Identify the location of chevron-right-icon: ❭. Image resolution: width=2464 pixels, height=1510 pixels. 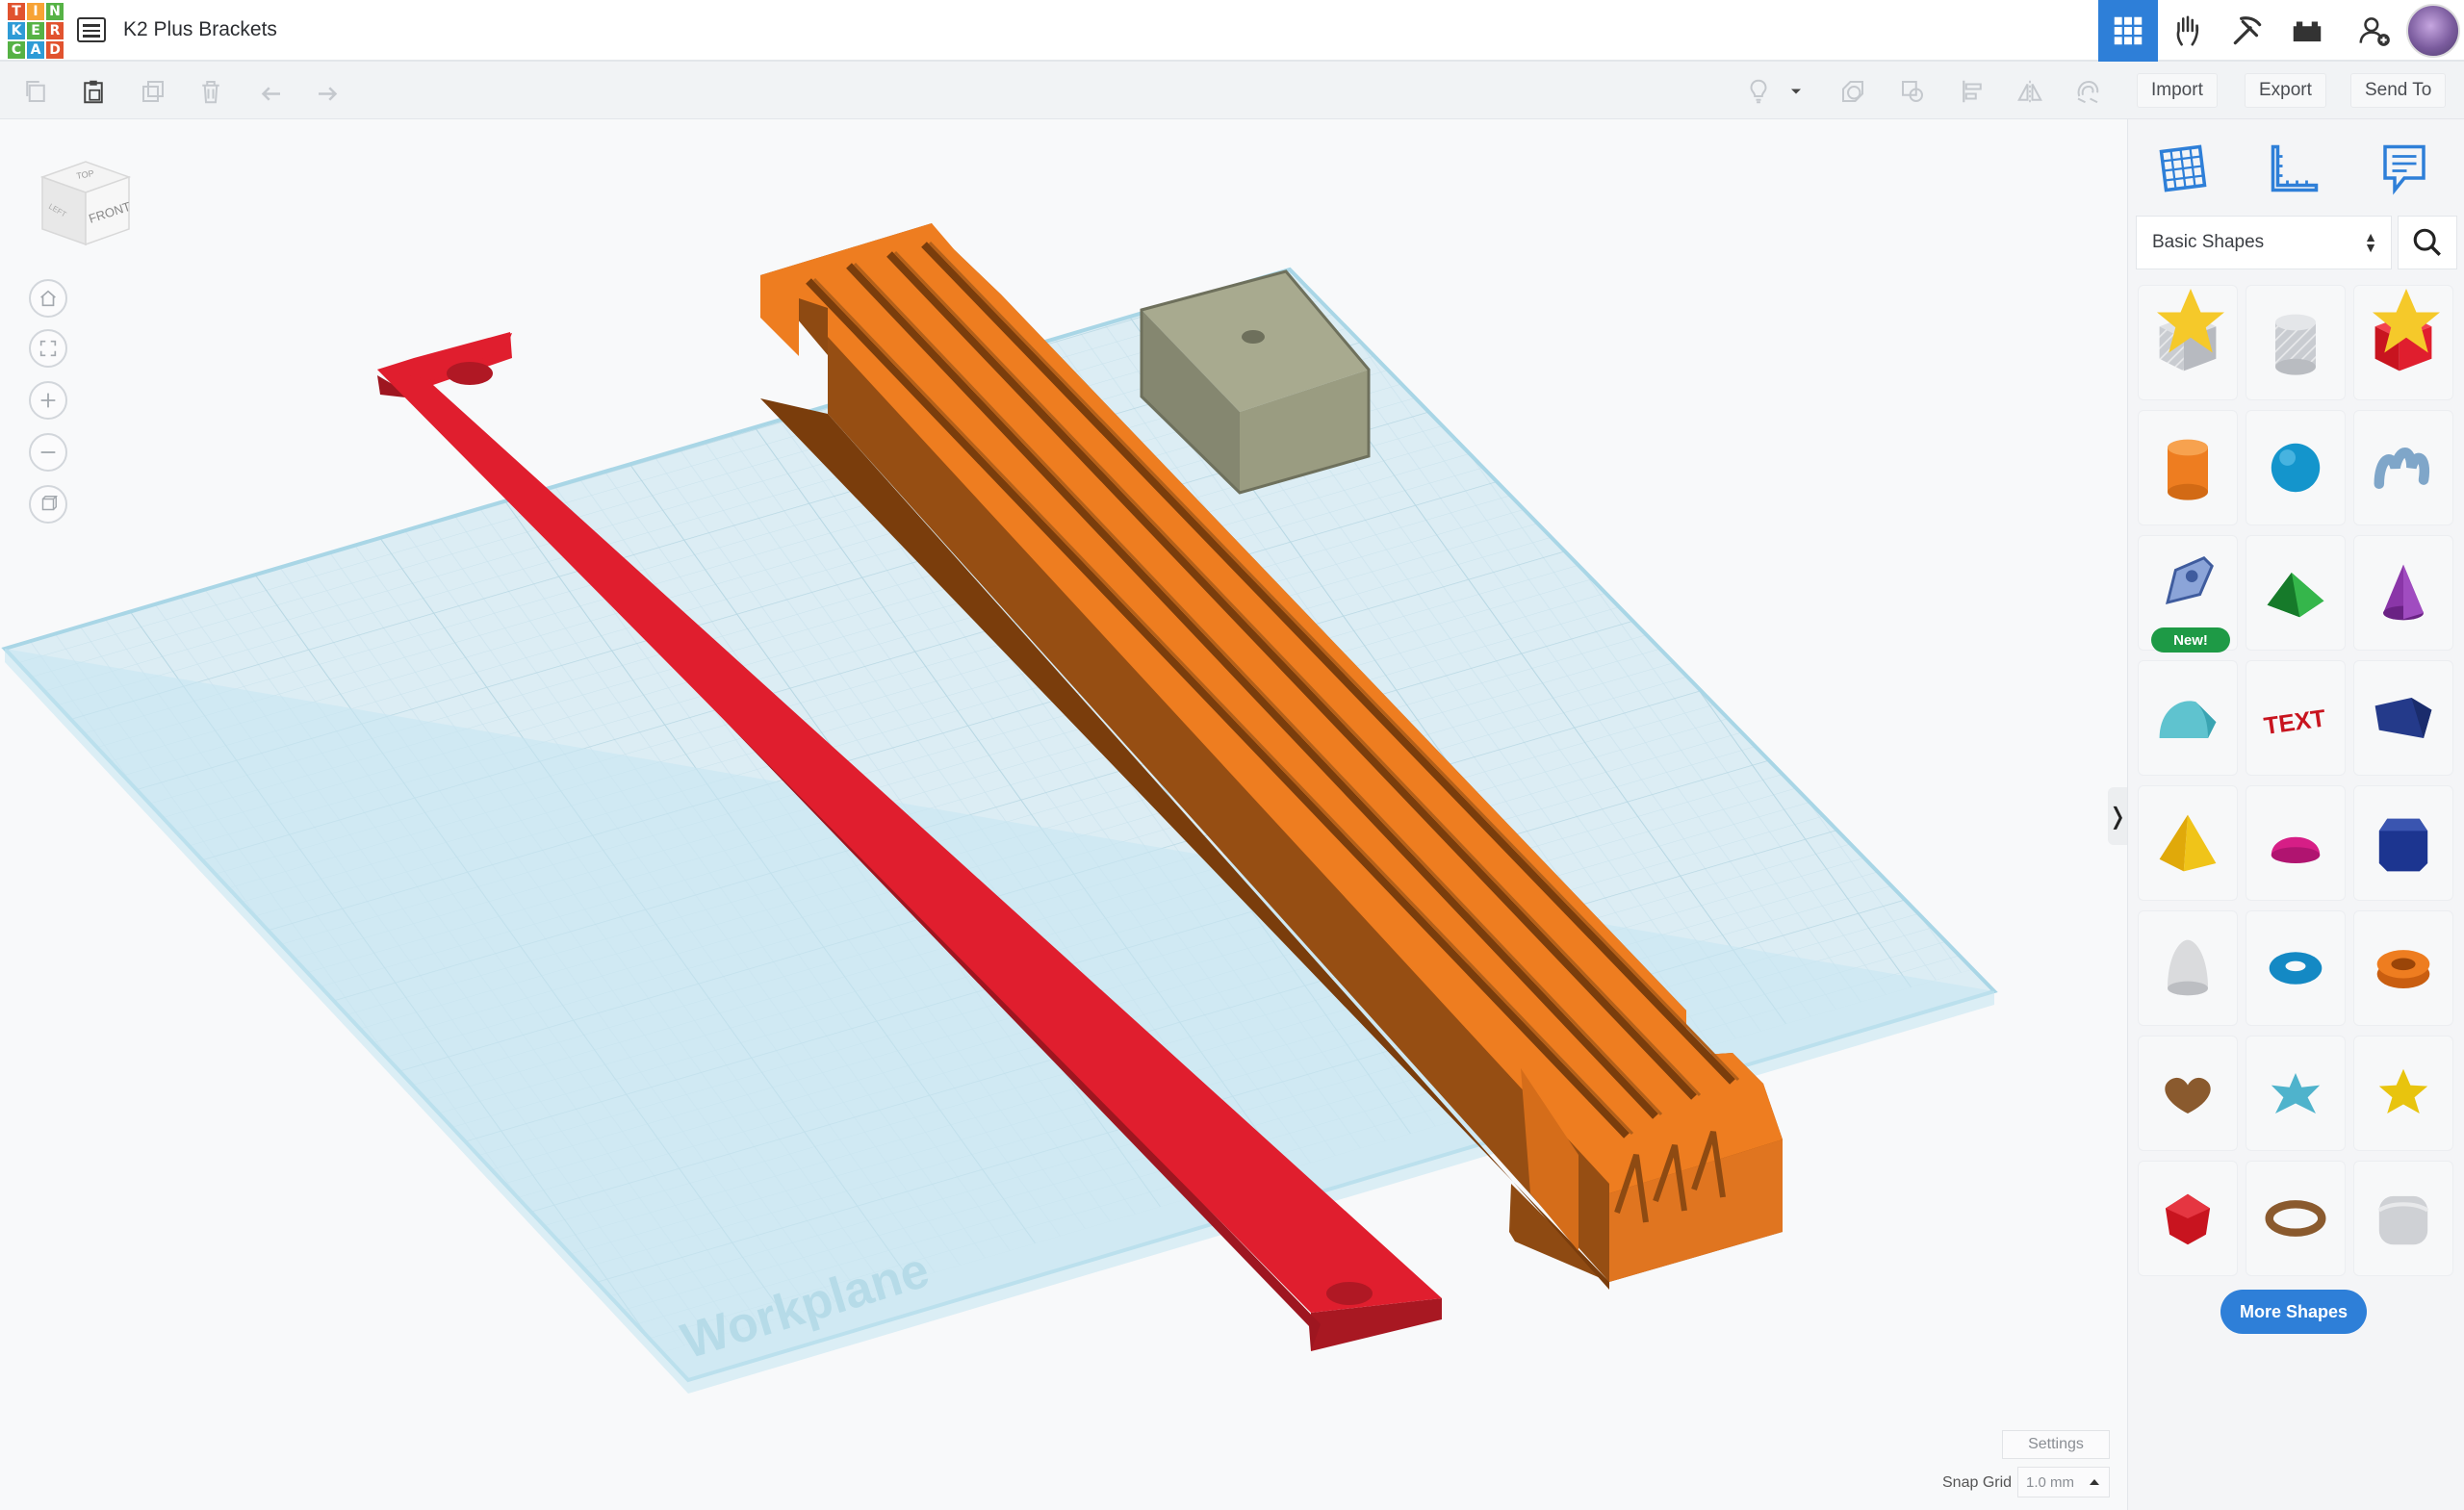
(2117, 816).